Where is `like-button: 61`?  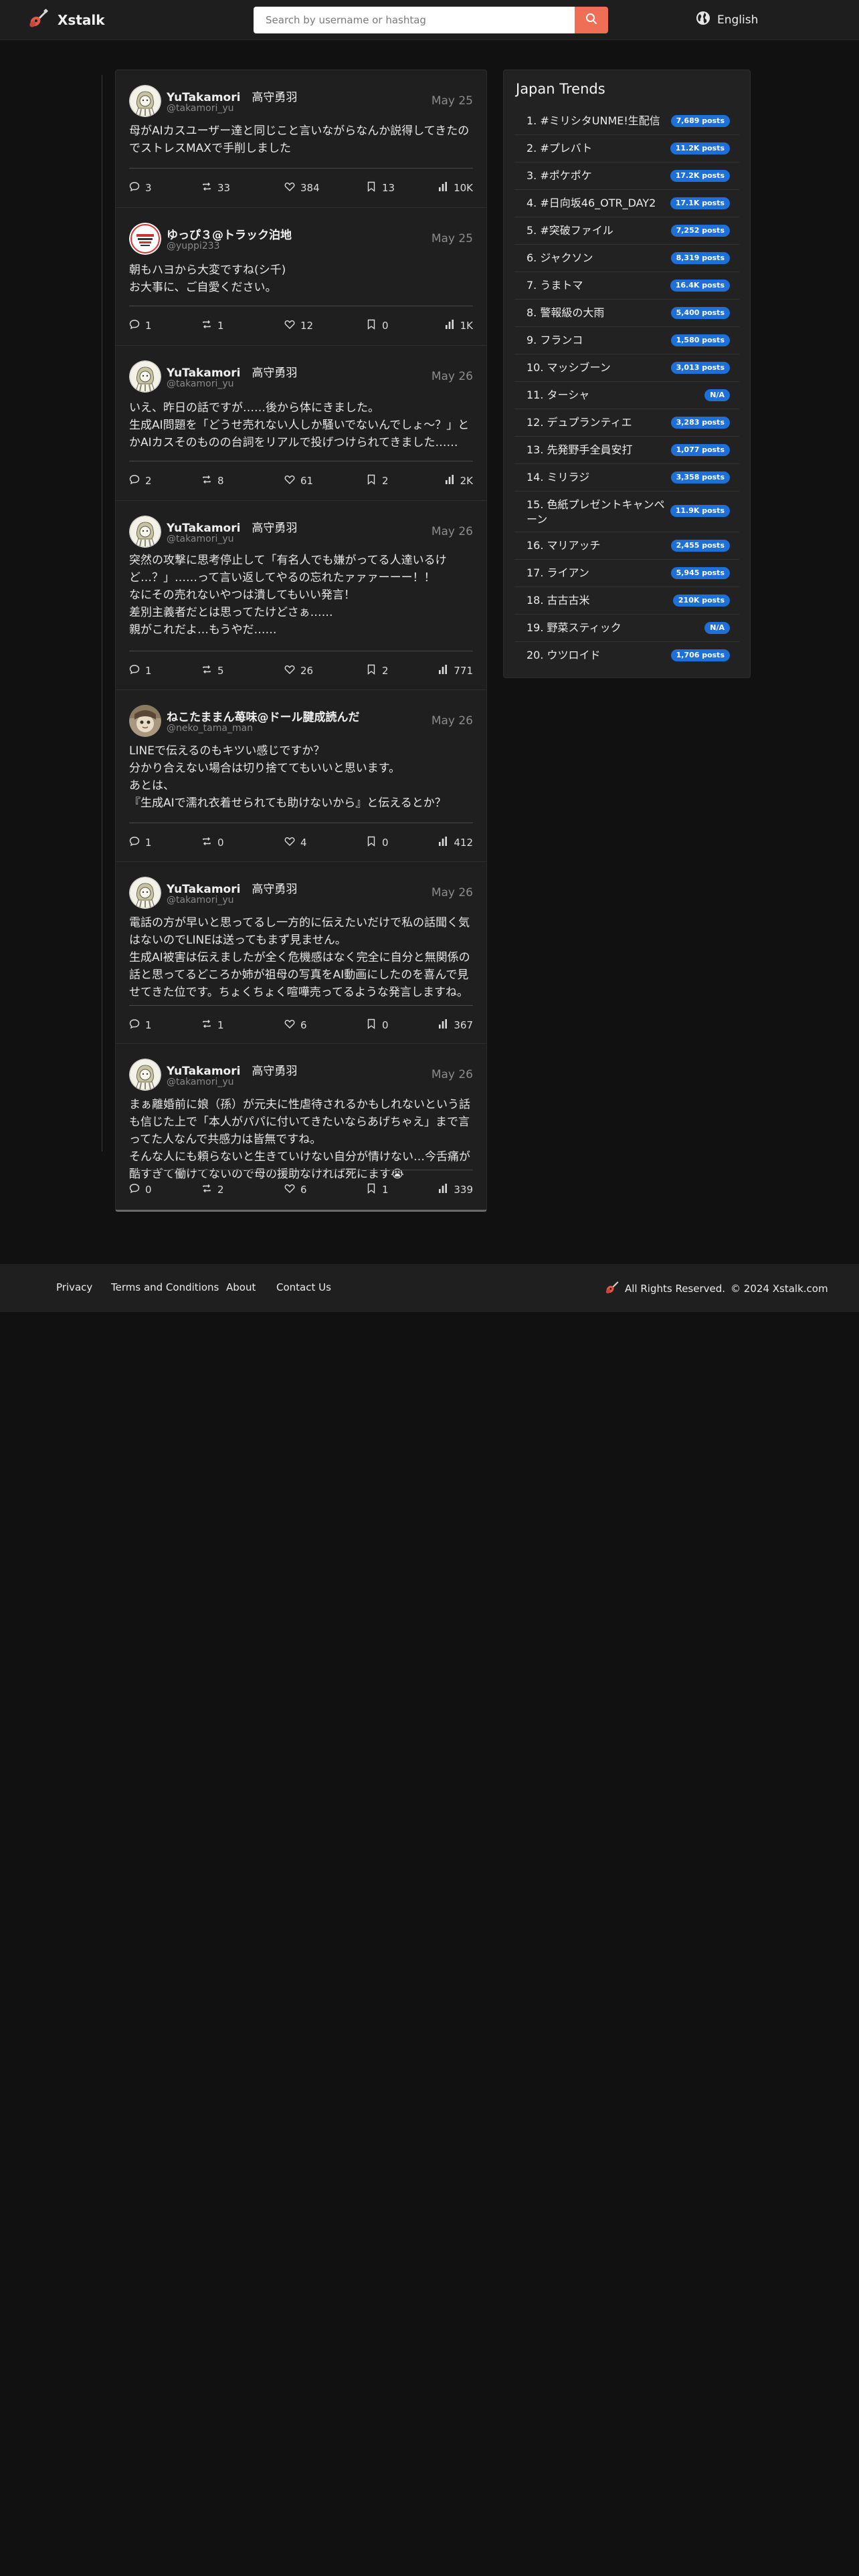 like-button: 61 is located at coordinates (299, 481).